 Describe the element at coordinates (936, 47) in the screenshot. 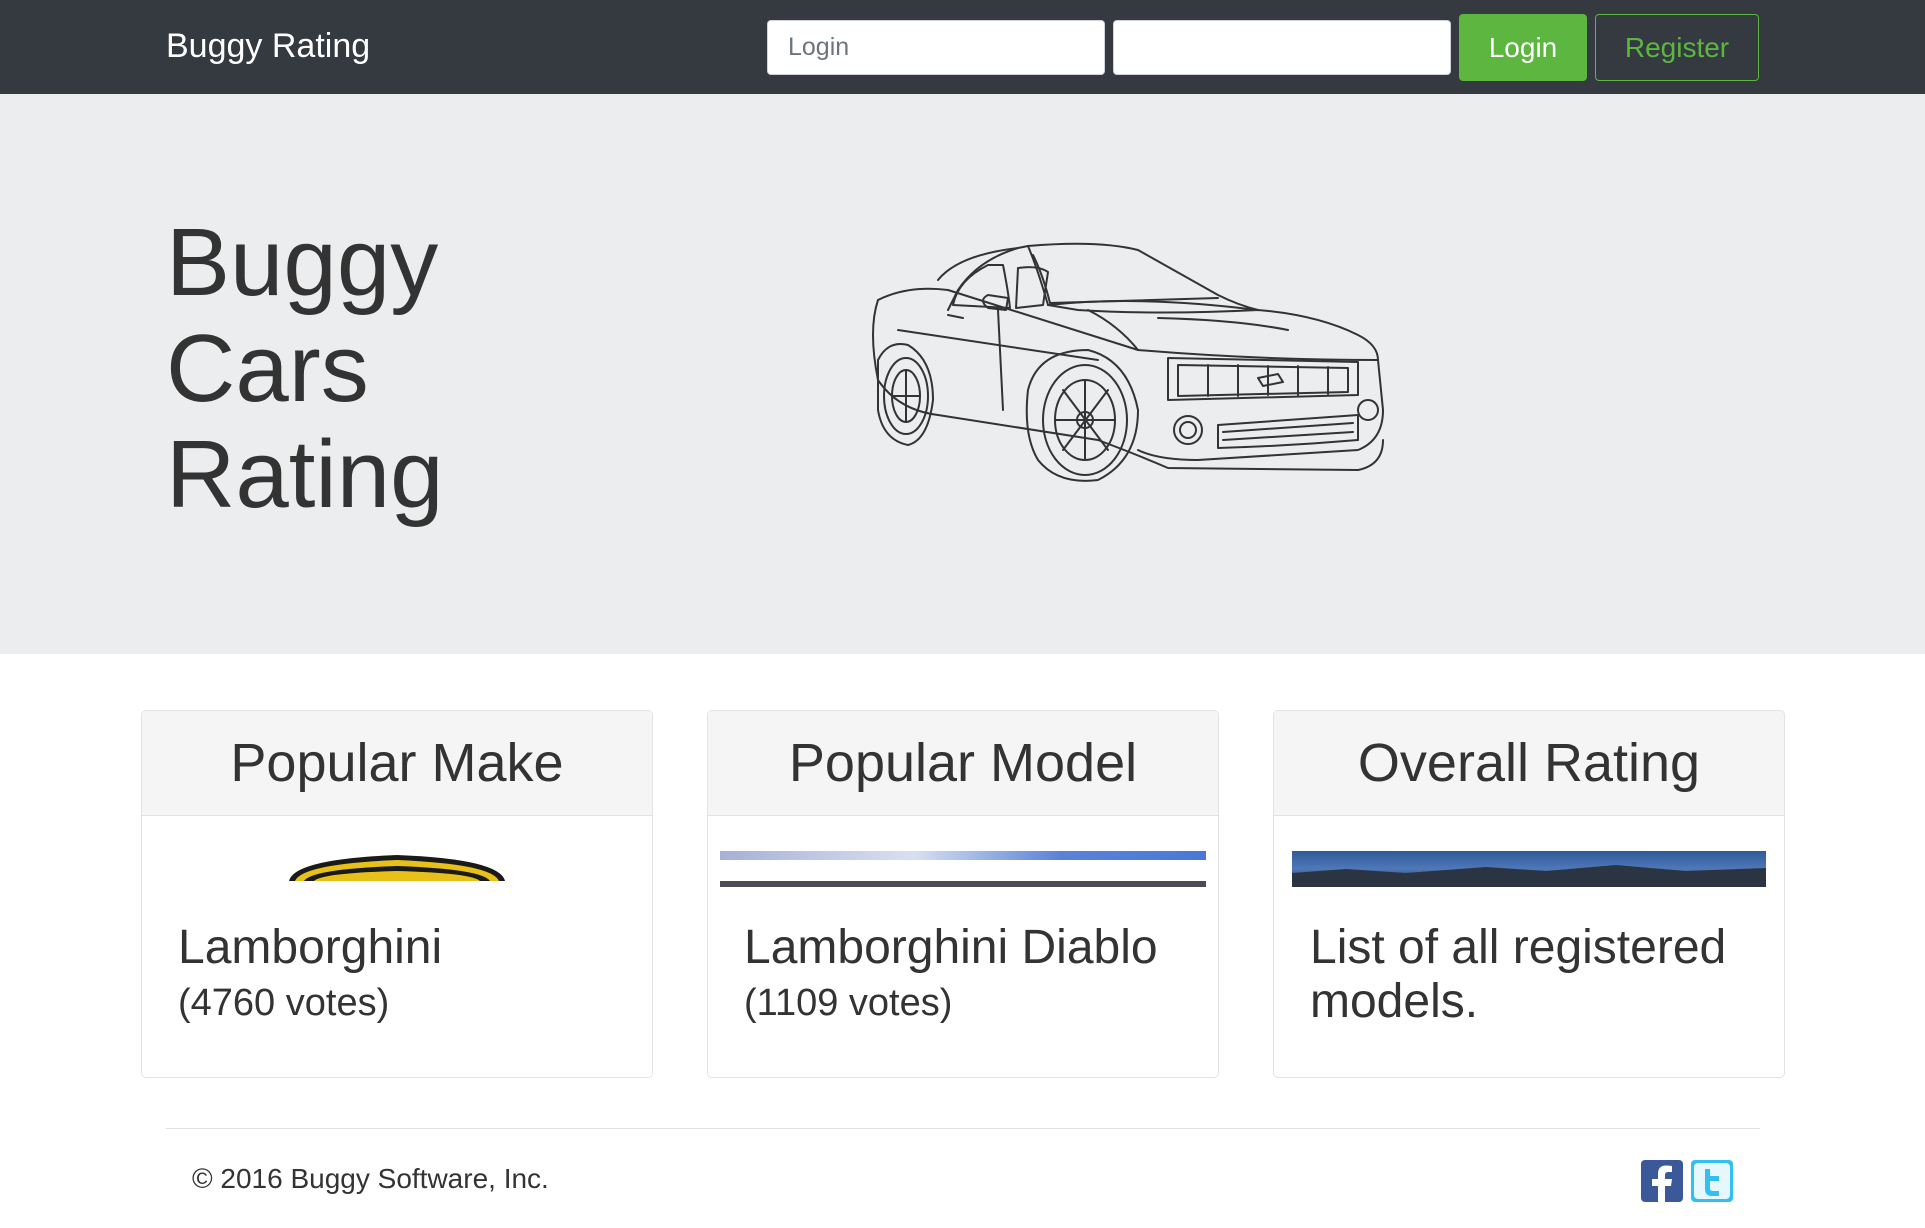

I see `login-input` at that location.